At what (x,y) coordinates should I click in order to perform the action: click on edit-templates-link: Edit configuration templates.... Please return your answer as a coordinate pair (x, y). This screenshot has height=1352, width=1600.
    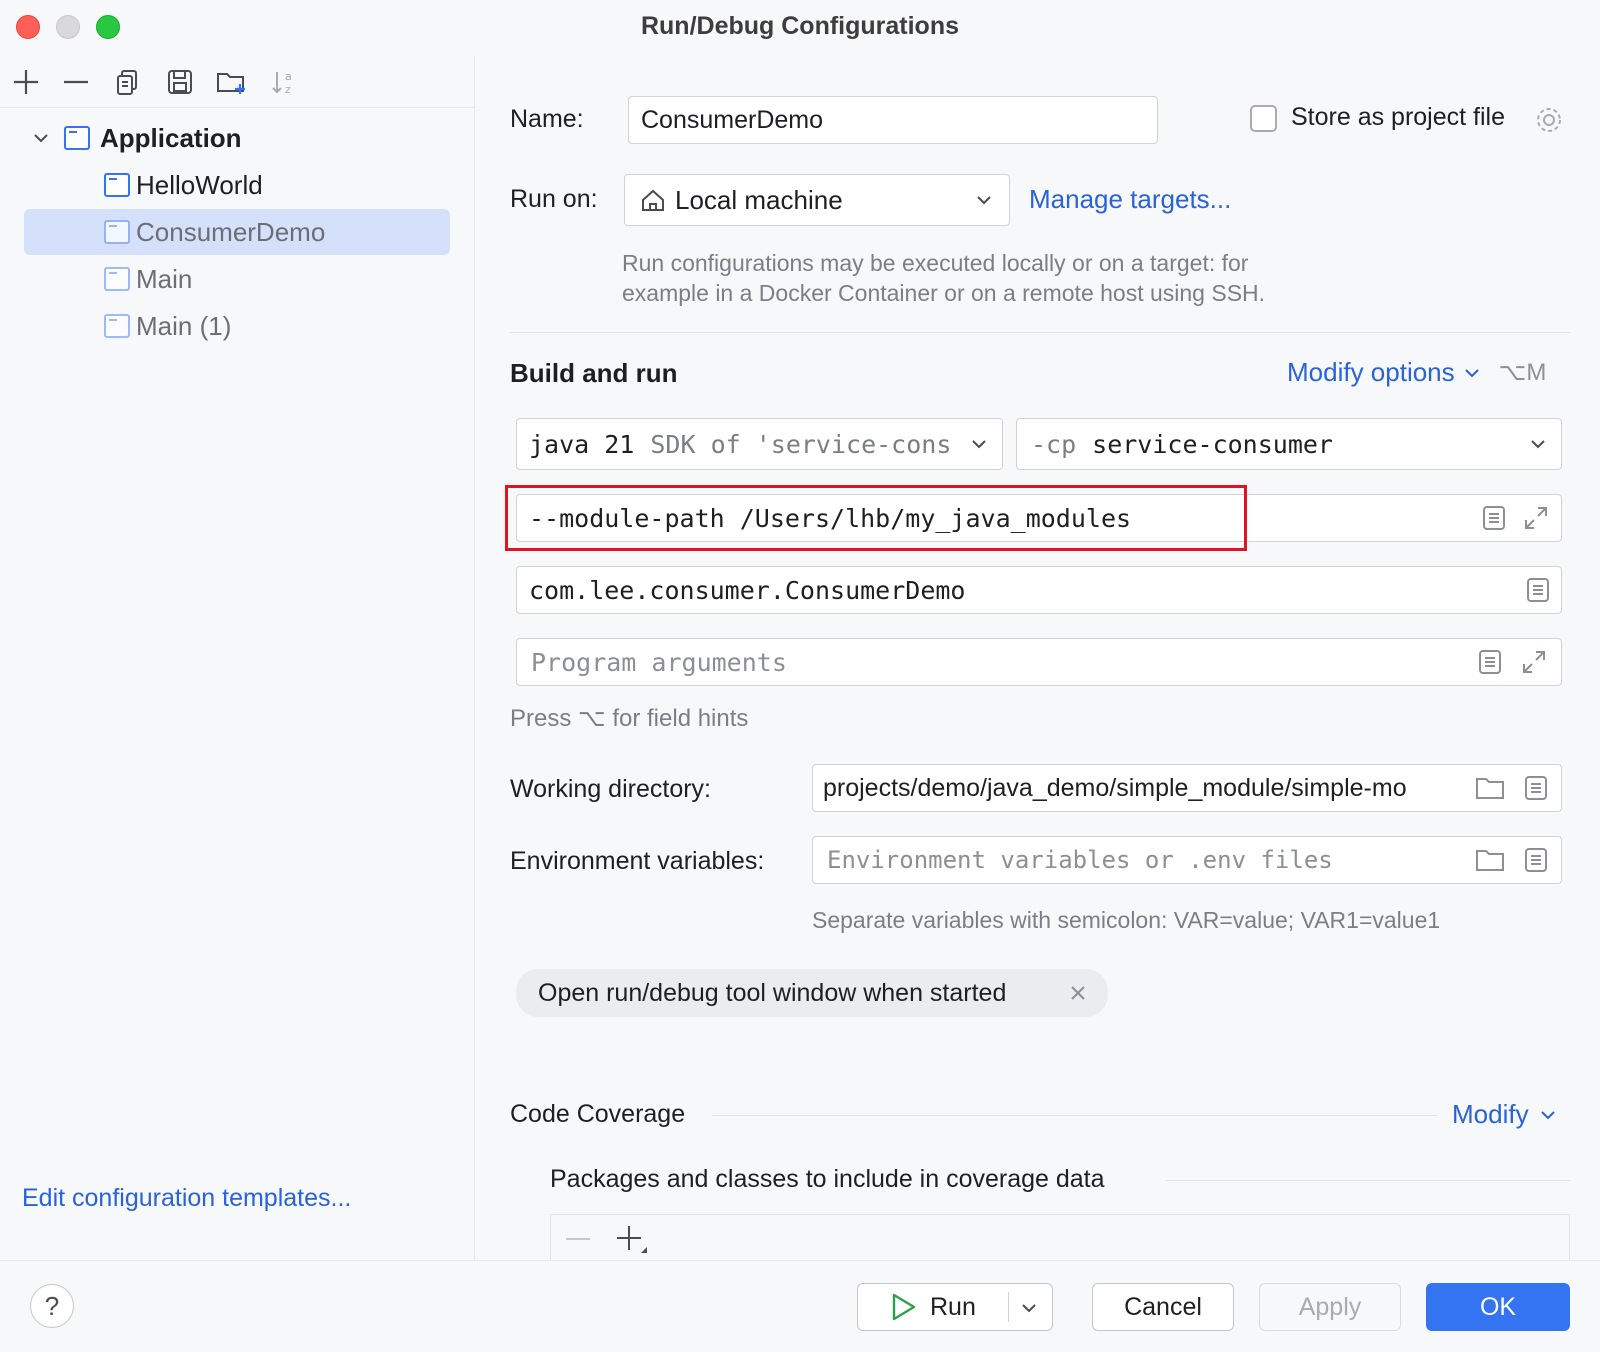
    Looking at the image, I should click on (186, 1198).